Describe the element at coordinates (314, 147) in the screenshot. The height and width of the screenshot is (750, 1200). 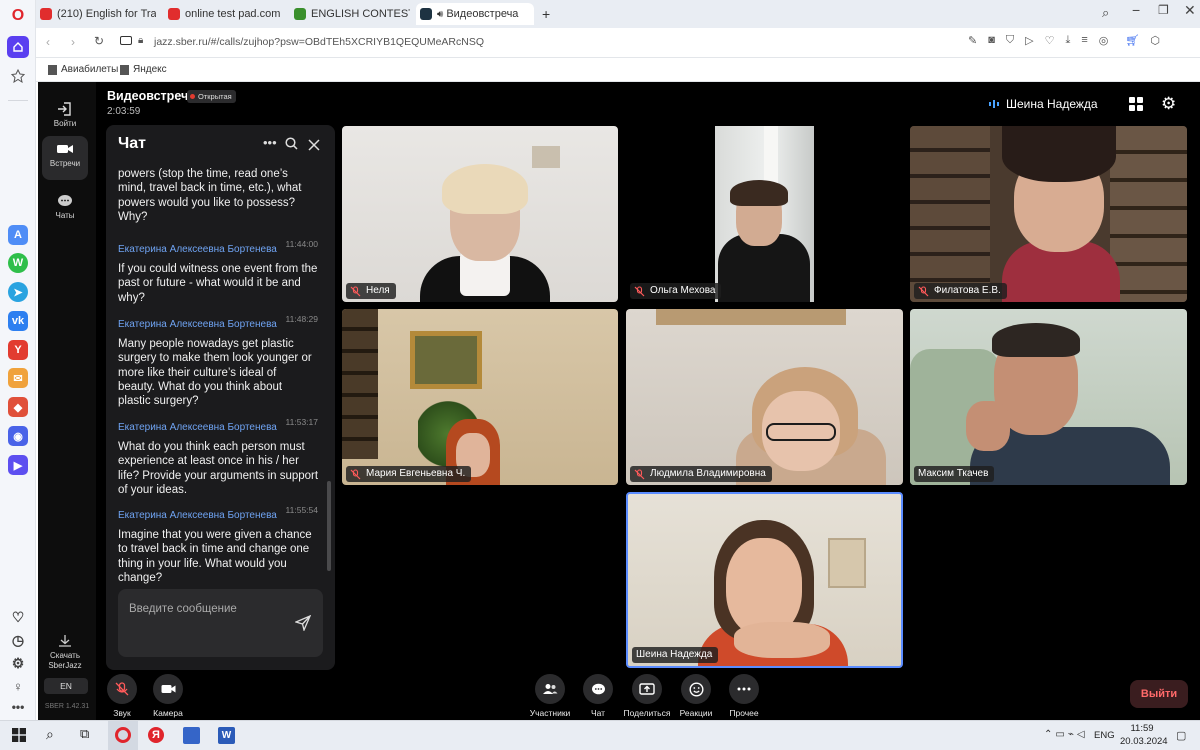
I see `chat-close-icon` at that location.